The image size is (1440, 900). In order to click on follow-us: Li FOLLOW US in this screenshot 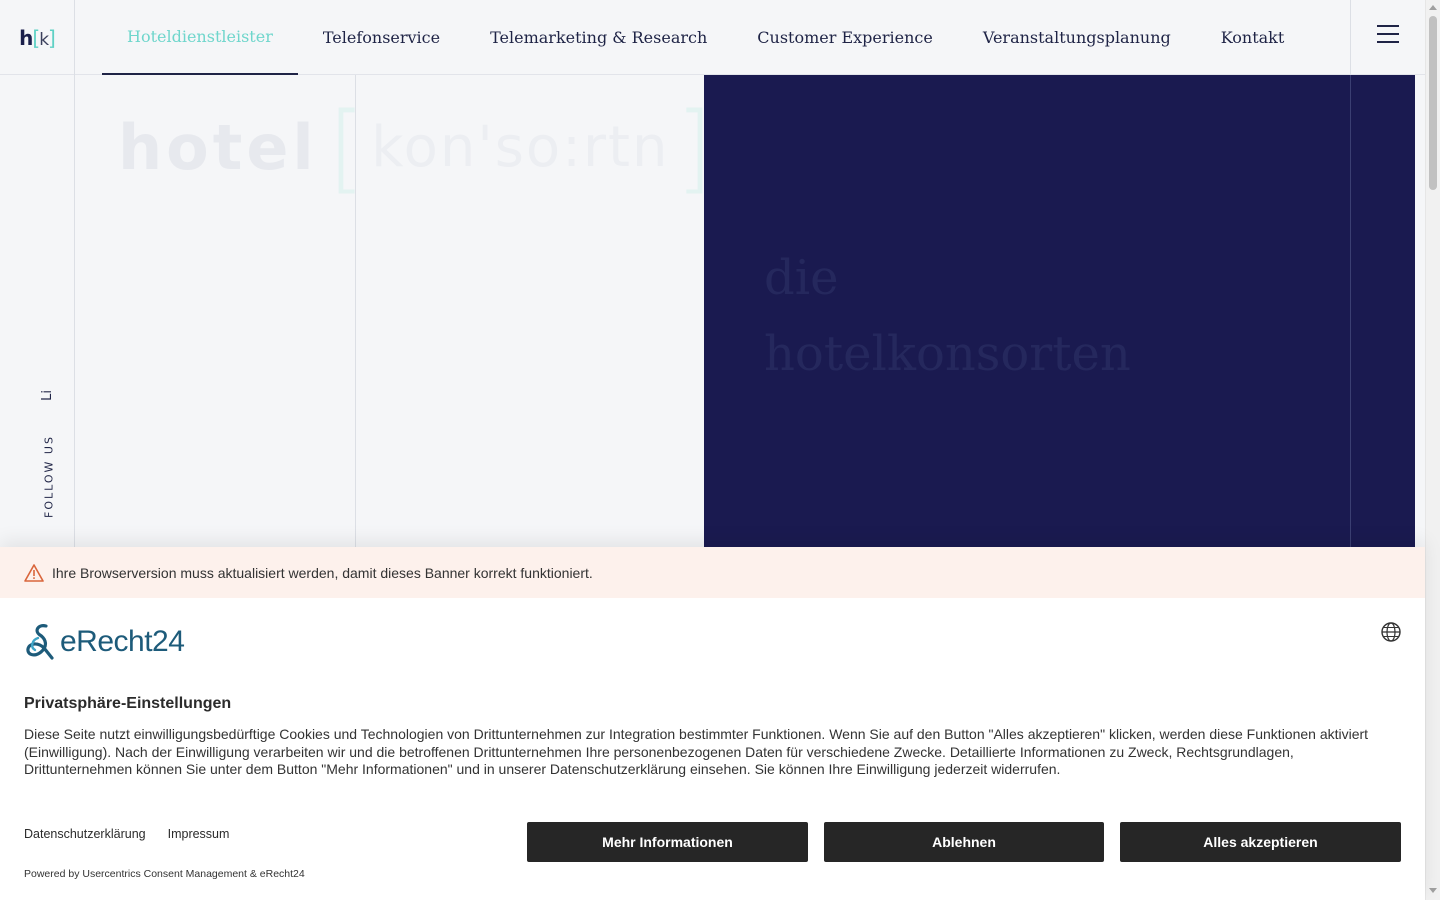, I will do `click(51, 460)`.